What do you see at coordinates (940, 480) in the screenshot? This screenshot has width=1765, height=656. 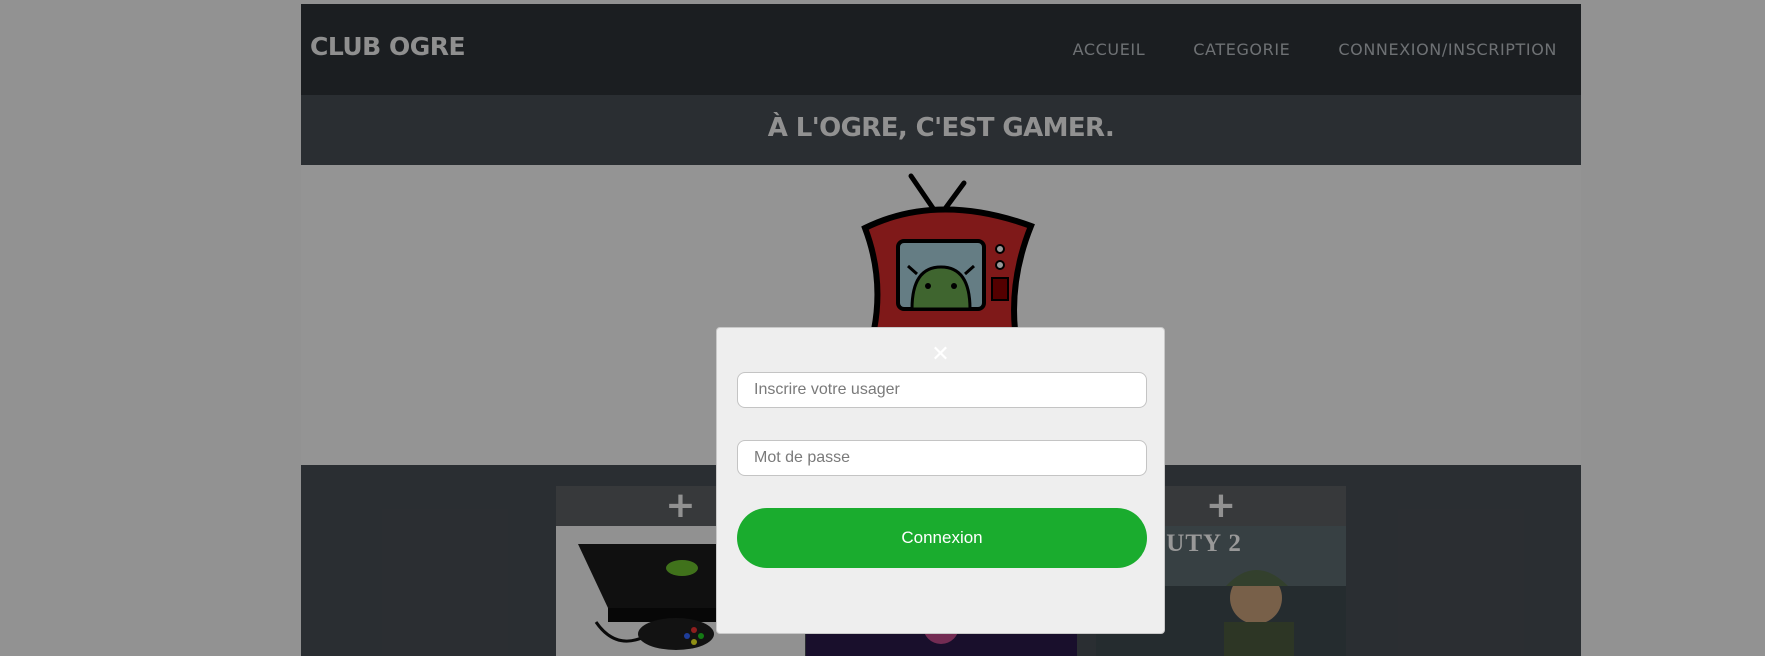 I see `login-modal: ✕ Connexion` at bounding box center [940, 480].